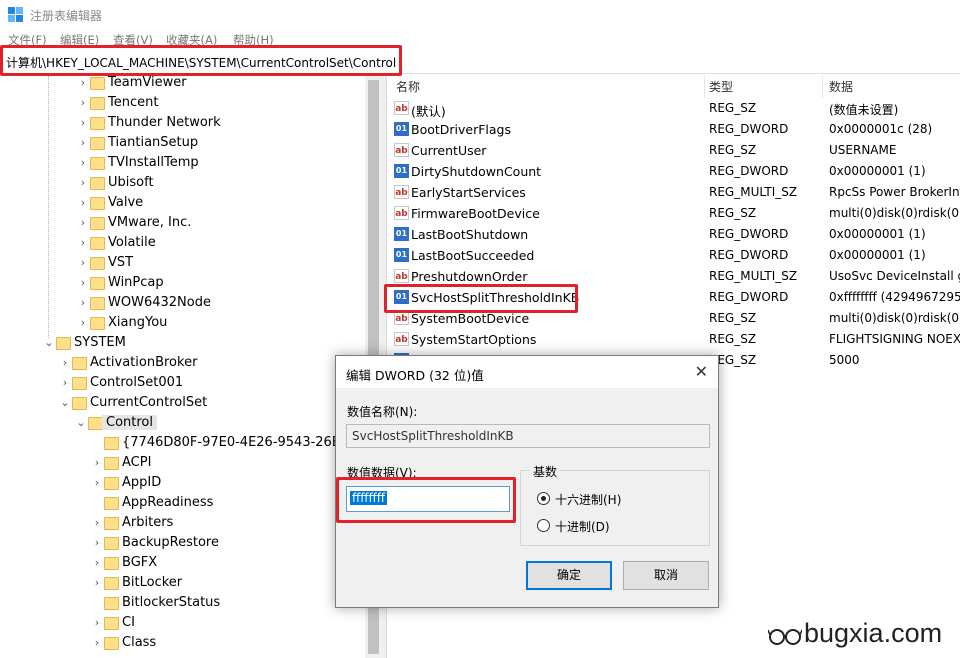  Describe the element at coordinates (182, 204) in the screenshot. I see `tree-item: › Valve` at that location.